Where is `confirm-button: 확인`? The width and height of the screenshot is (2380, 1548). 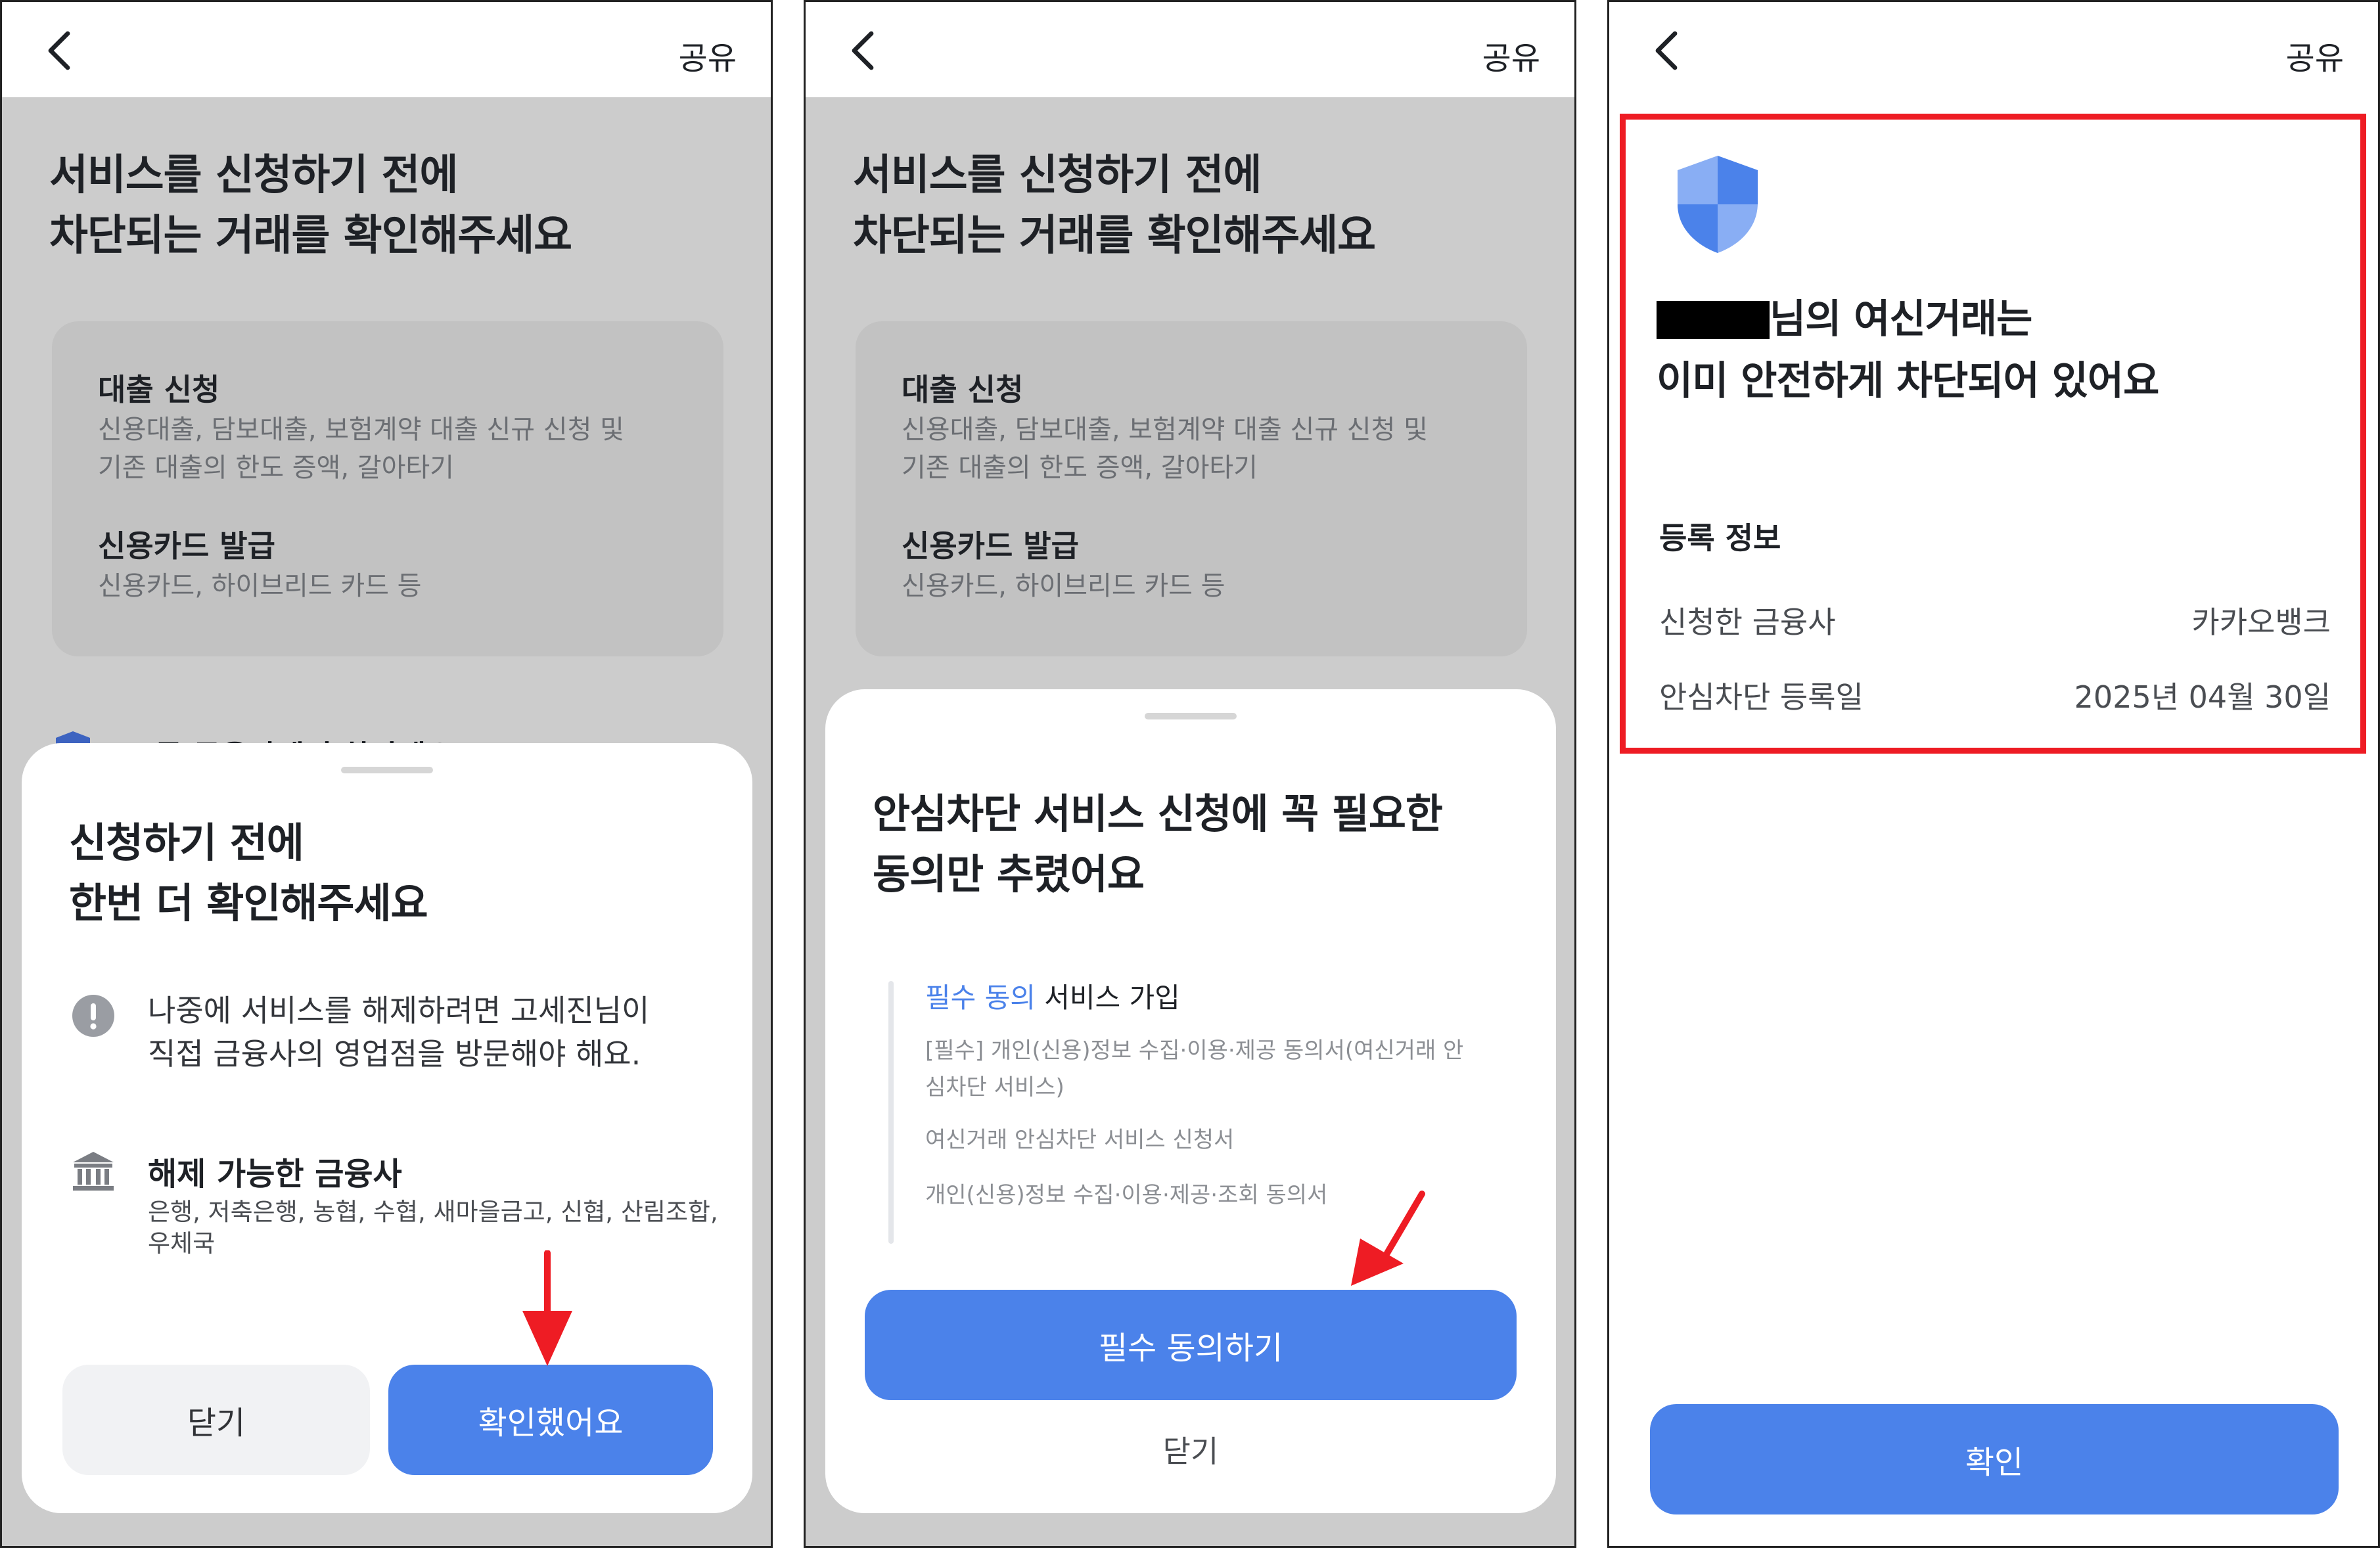 confirm-button: 확인 is located at coordinates (1994, 1459).